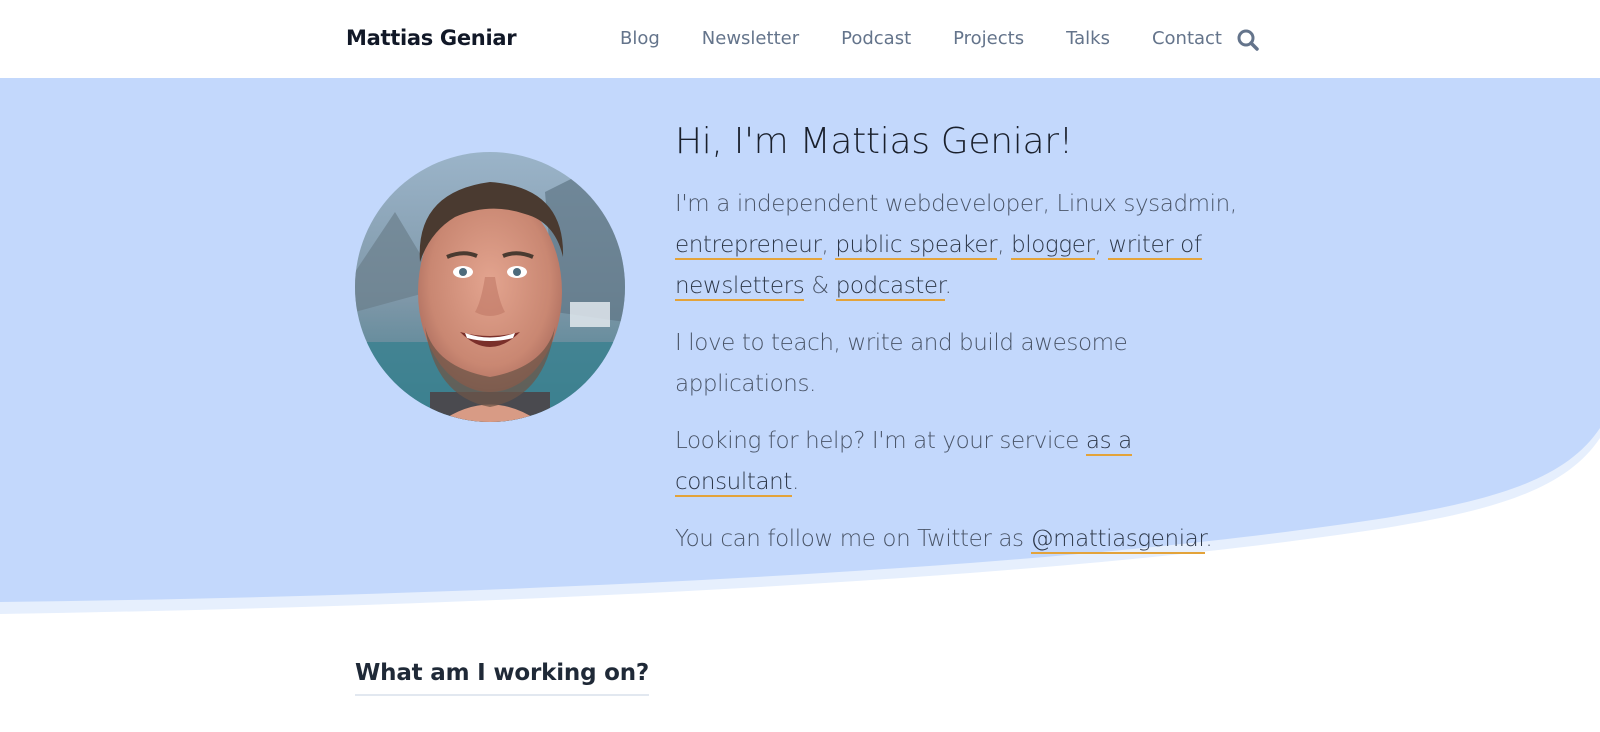  I want to click on profile-photo, so click(490, 287).